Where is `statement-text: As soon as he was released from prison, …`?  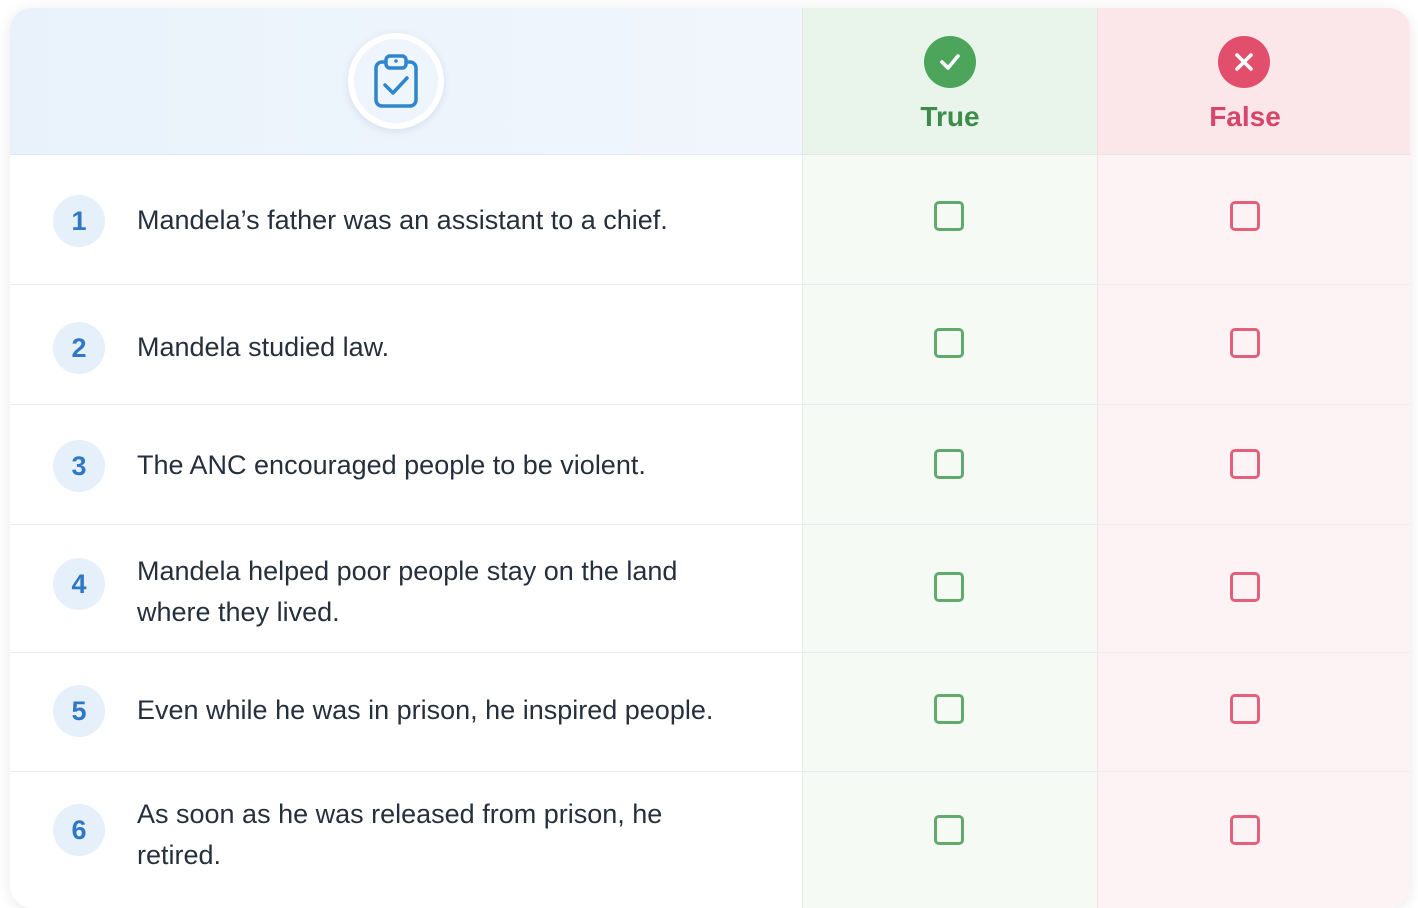
statement-text: As soon as he was released from prison, … is located at coordinates (400, 834).